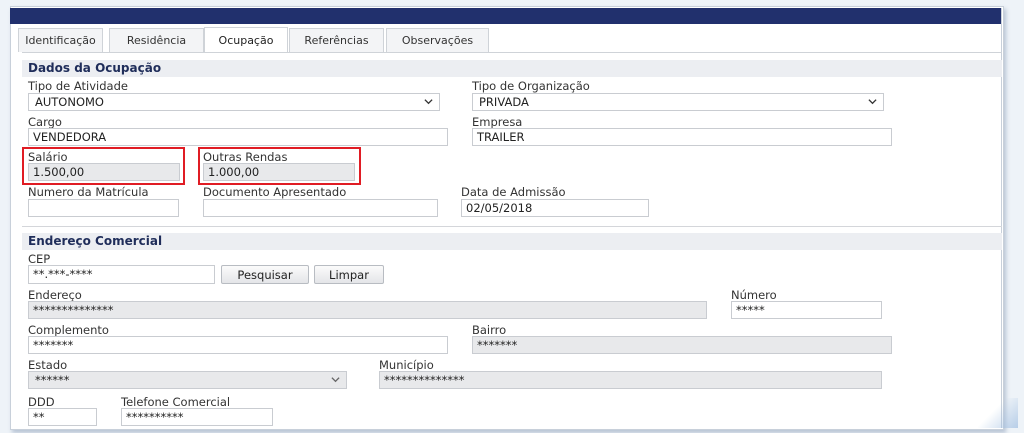  Describe the element at coordinates (806, 310) in the screenshot. I see `numero-field: *****` at that location.